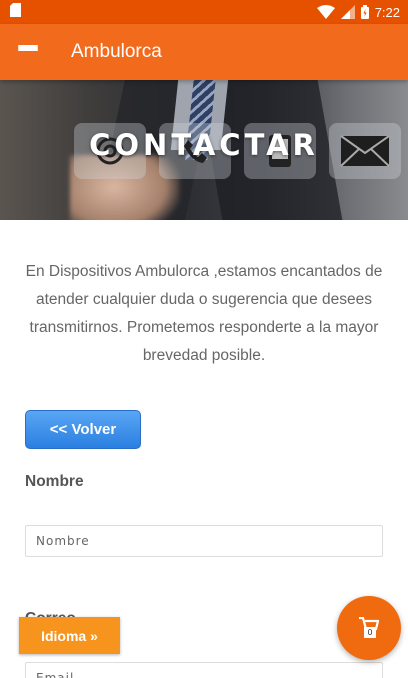 This screenshot has height=678, width=408. Describe the element at coordinates (325, 12) in the screenshot. I see `wifi-icon` at that location.